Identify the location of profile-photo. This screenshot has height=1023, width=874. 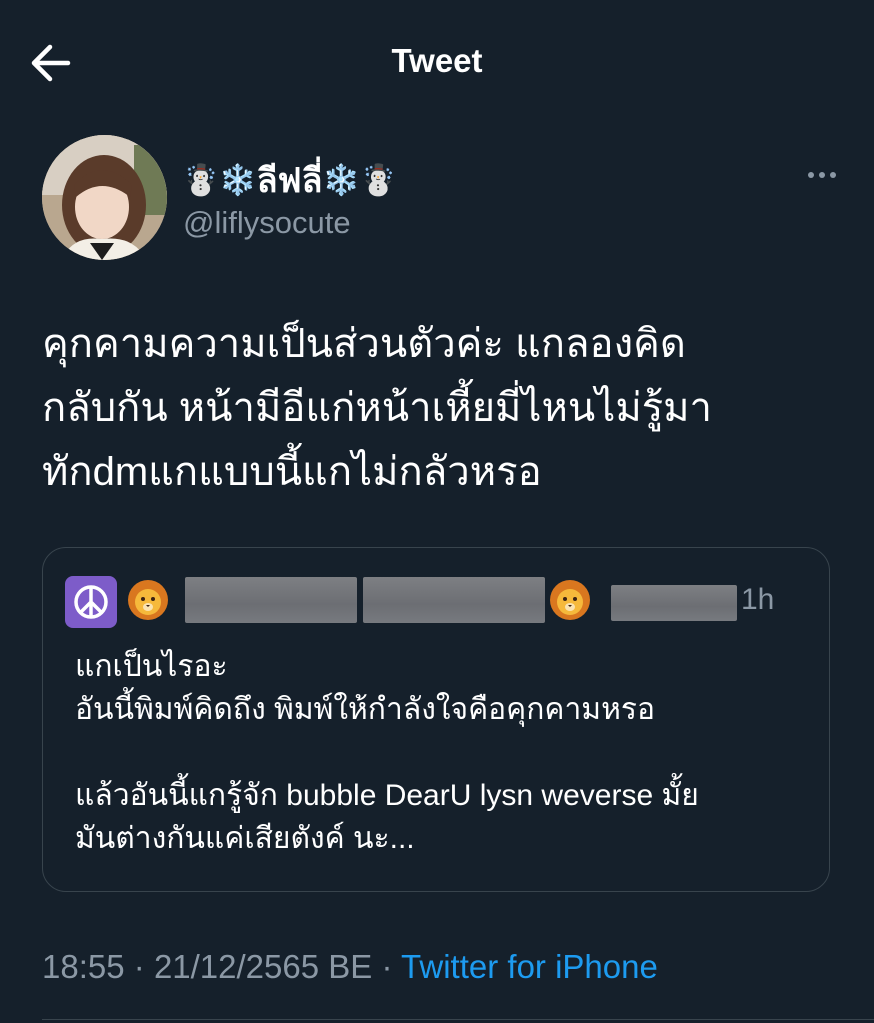
(104, 197).